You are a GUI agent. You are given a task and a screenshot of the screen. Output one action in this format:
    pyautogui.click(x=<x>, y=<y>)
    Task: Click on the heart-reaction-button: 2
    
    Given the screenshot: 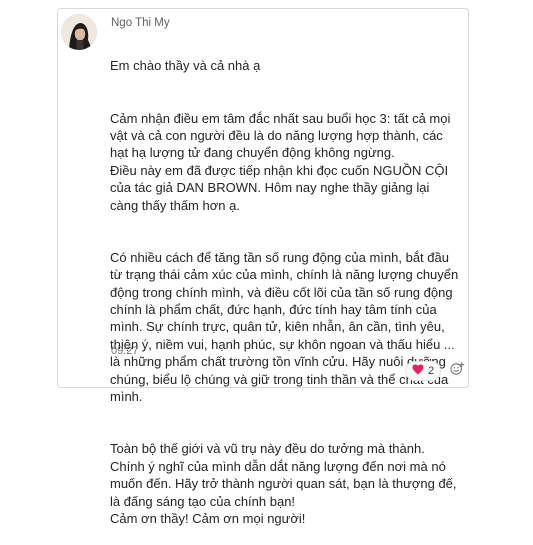 What is the action you would take?
    pyautogui.click(x=423, y=371)
    